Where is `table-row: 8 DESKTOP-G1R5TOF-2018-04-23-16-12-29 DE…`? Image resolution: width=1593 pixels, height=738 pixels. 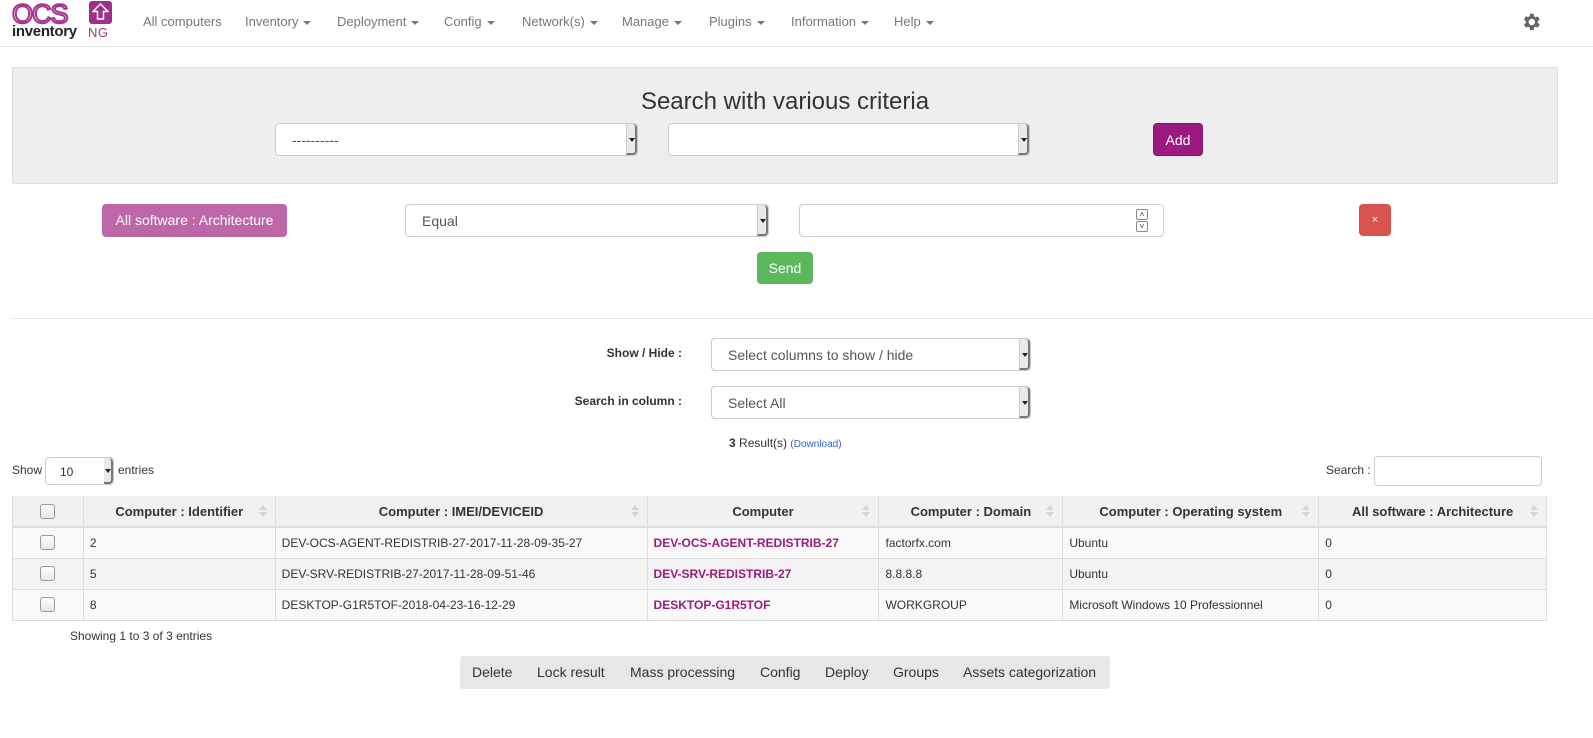 table-row: 8 DESKTOP-G1R5TOF-2018-04-23-16-12-29 DE… is located at coordinates (779, 604).